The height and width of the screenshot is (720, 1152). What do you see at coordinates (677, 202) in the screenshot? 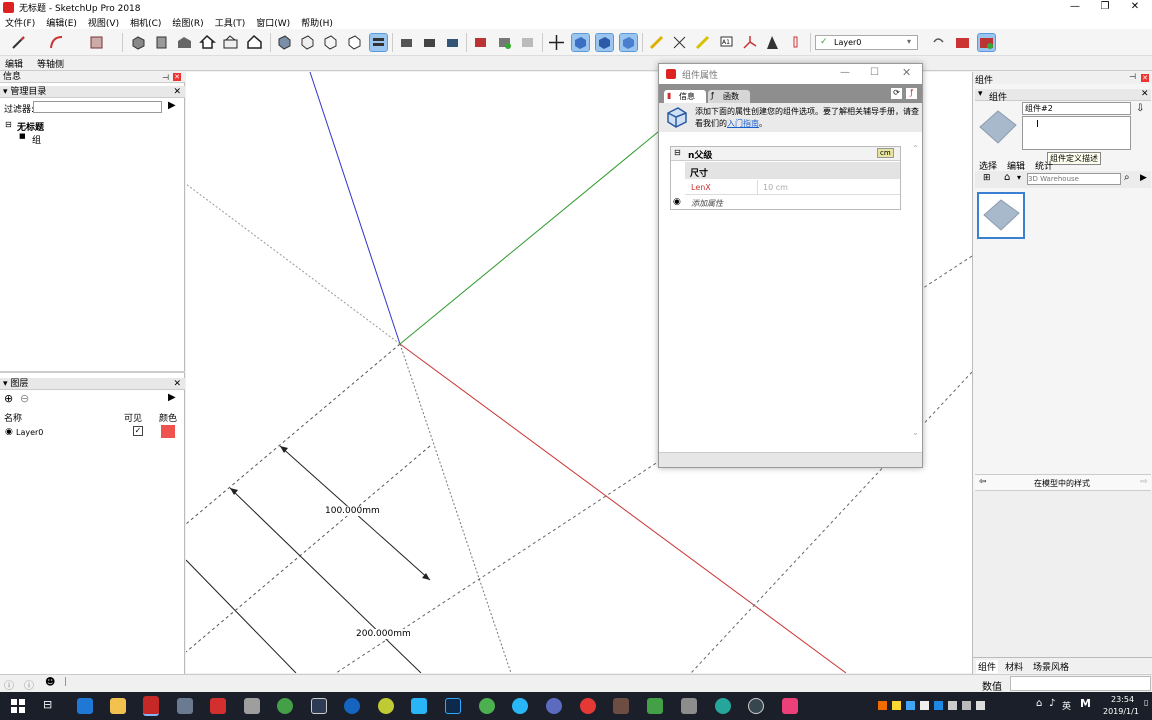
I see `add-attribute-icon: ◉` at bounding box center [677, 202].